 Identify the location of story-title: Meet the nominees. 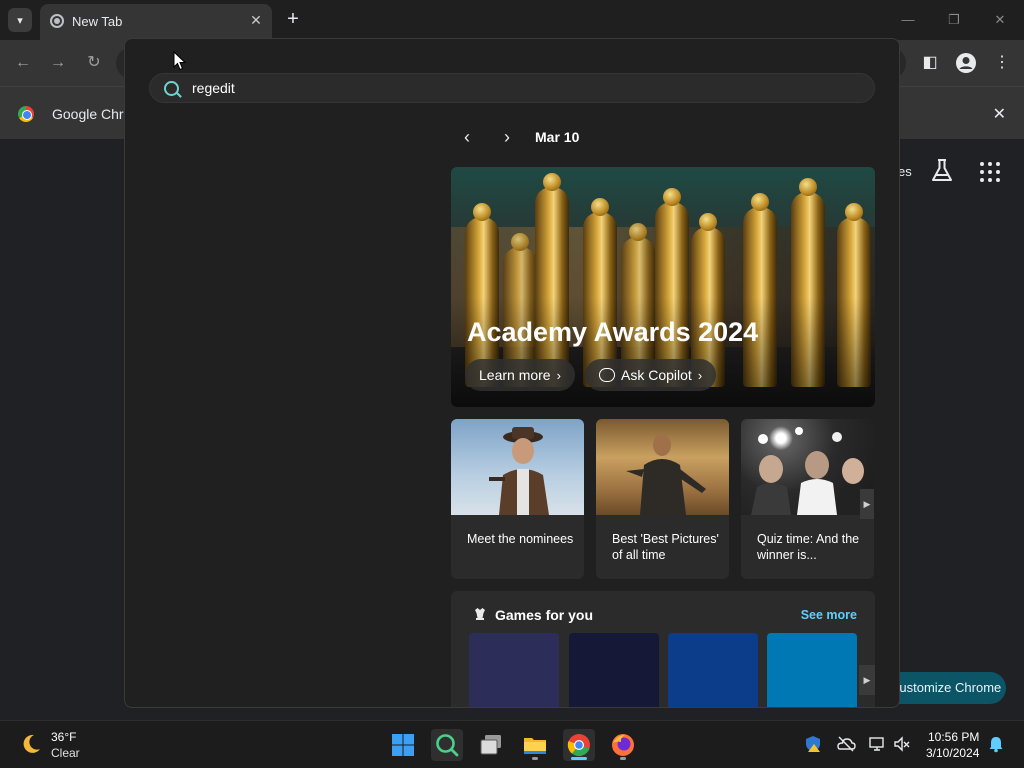
(520, 539).